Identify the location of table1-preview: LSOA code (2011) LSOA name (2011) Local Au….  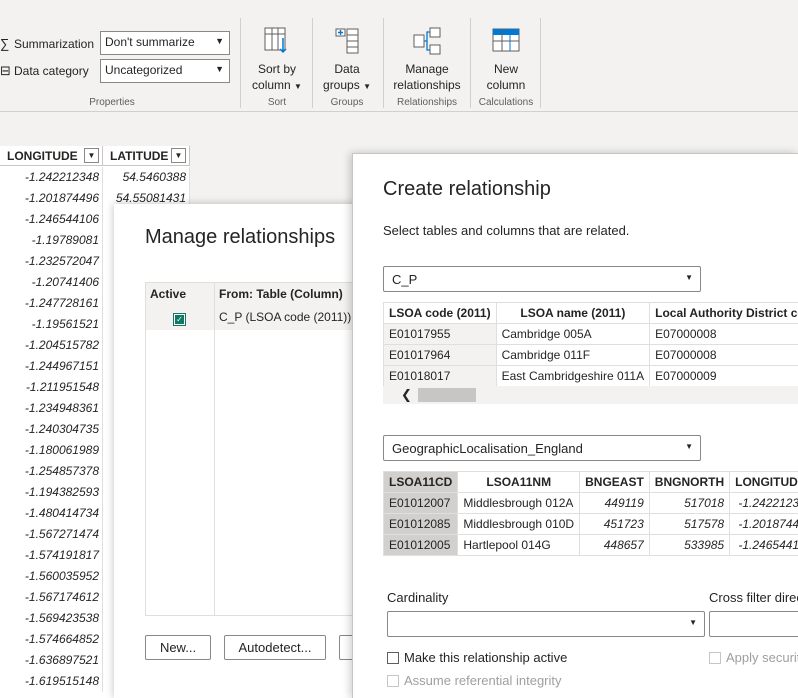
(590, 344).